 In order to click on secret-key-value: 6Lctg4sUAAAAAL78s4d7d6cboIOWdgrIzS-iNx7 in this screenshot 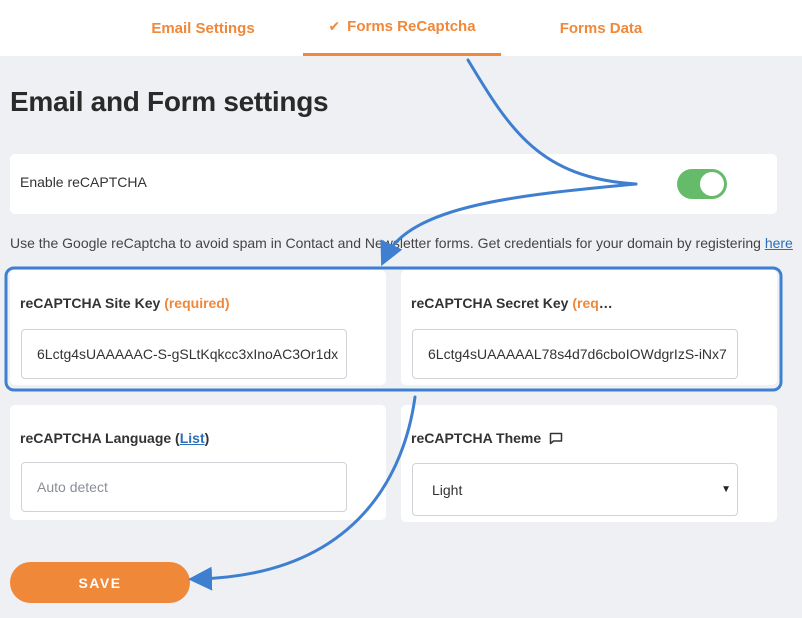, I will do `click(577, 354)`.